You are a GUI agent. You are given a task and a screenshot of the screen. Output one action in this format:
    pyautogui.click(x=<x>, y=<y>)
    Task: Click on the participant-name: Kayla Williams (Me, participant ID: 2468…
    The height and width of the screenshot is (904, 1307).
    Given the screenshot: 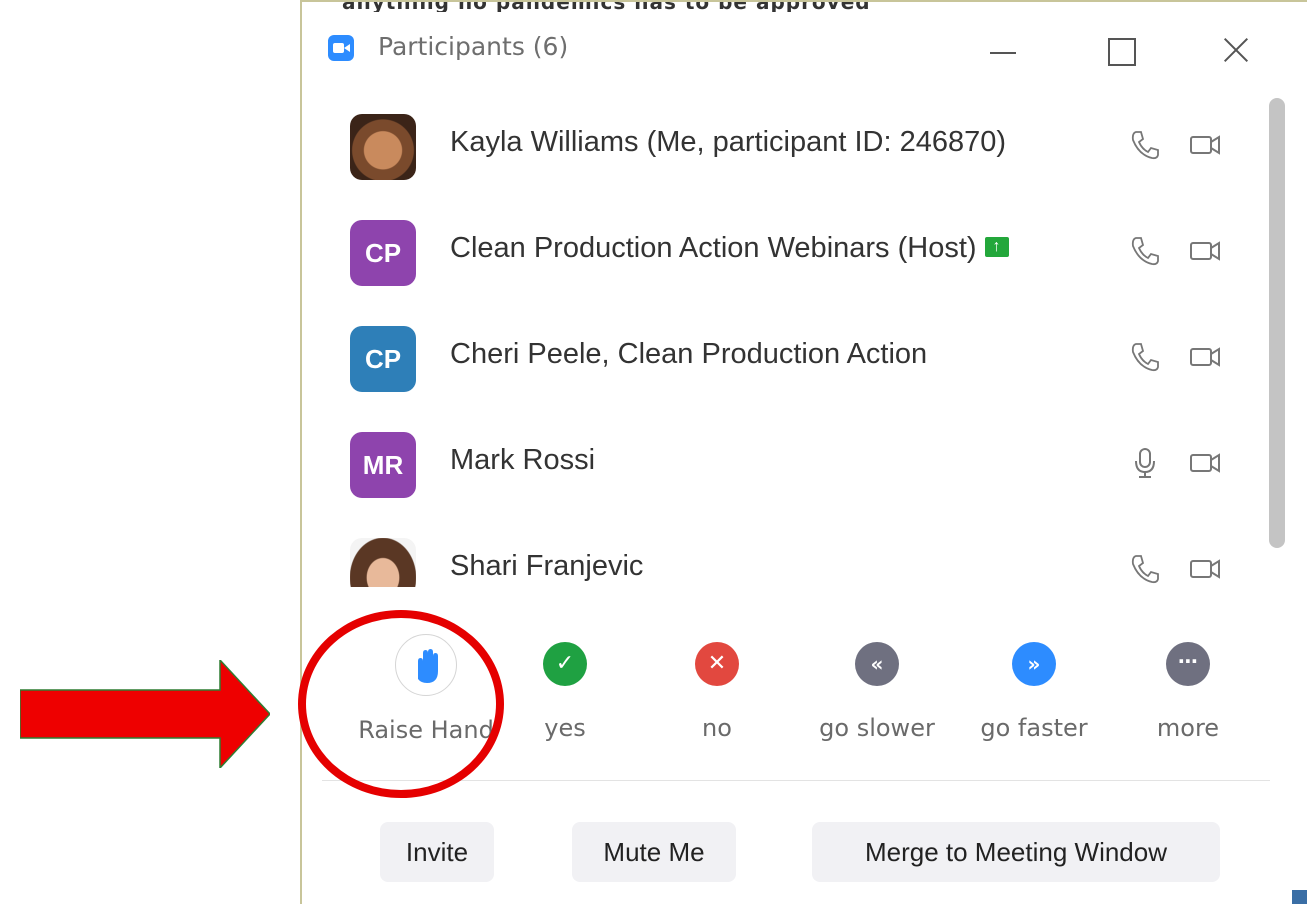 What is the action you would take?
    pyautogui.click(x=728, y=142)
    